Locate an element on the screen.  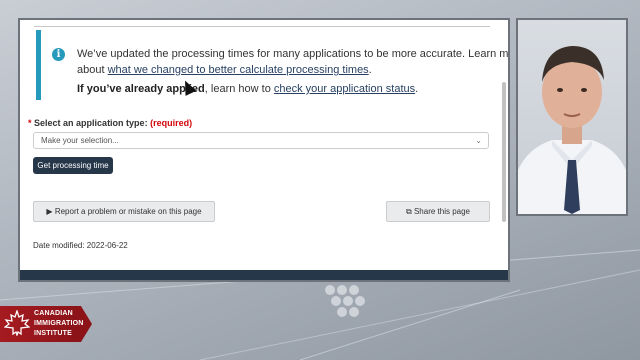
required-star: * is located at coordinates (30, 123).